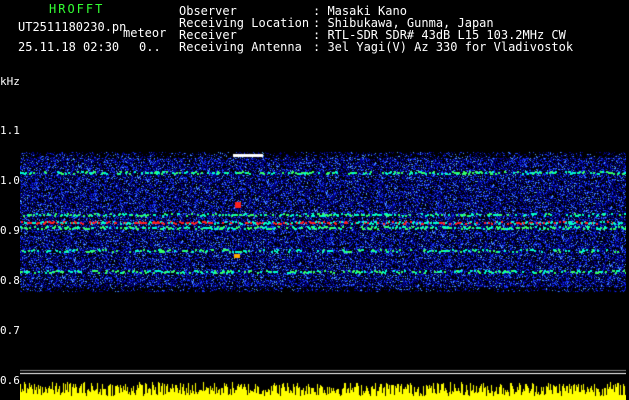  What do you see at coordinates (10, 180) in the screenshot?
I see `y-label: 1.0` at bounding box center [10, 180].